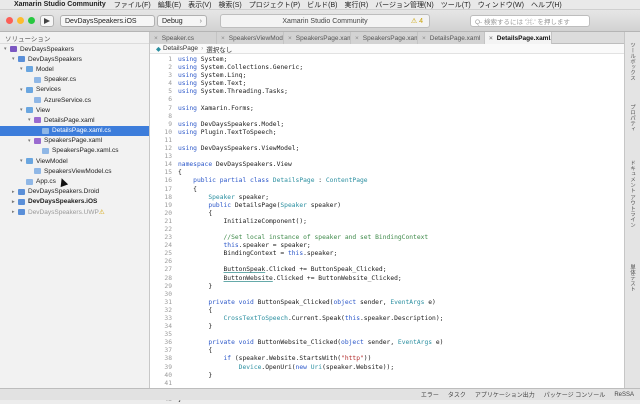 This screenshot has width=640, height=404. I want to click on tree-item: SpeakersPage.xaml.cs, so click(74, 151).